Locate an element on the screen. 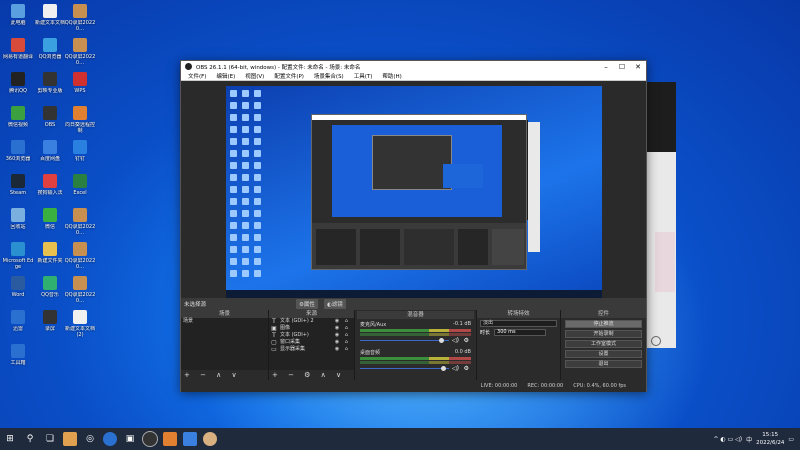 This screenshot has width=800, height=450. source-item: T 文本 (GDI+) ◉ ⌂ is located at coordinates (311, 335).